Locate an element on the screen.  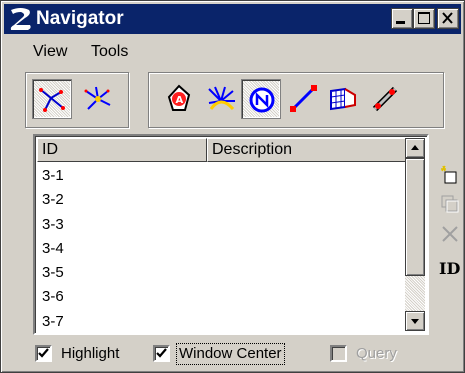
line-segment-button is located at coordinates (303, 99).